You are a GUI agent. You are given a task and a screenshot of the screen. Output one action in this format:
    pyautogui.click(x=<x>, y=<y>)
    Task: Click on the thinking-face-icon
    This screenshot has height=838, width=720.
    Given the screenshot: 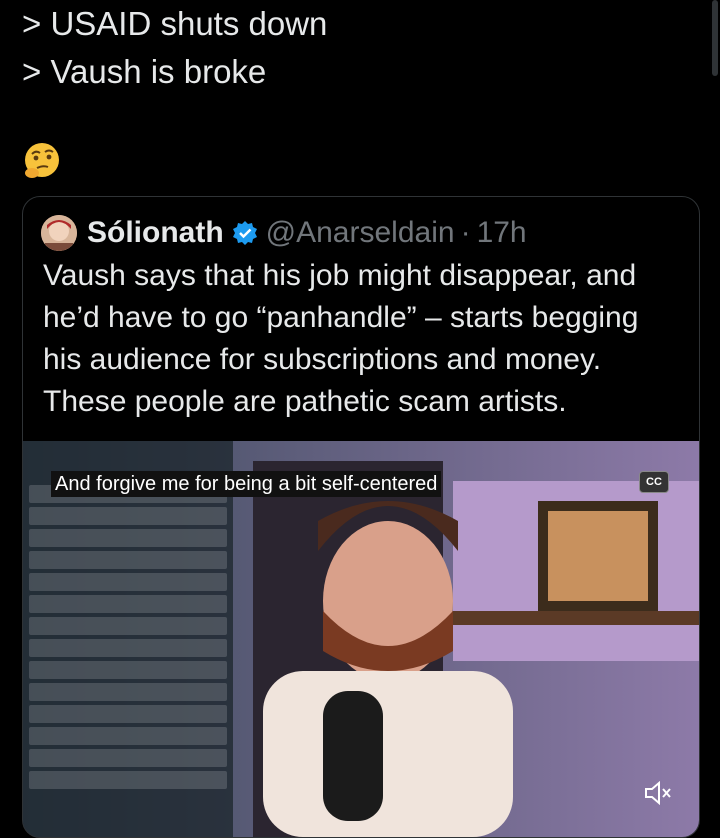 What is the action you would take?
    pyautogui.click(x=42, y=160)
    